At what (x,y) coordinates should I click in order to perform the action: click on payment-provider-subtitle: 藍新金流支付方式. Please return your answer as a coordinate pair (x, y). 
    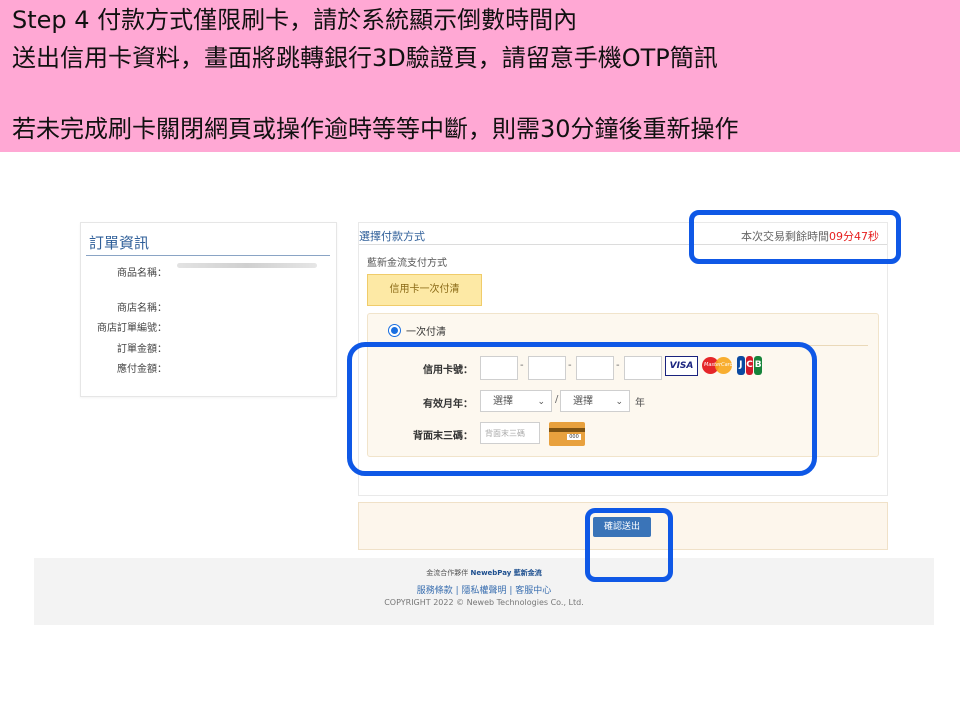
    Looking at the image, I should click on (407, 263).